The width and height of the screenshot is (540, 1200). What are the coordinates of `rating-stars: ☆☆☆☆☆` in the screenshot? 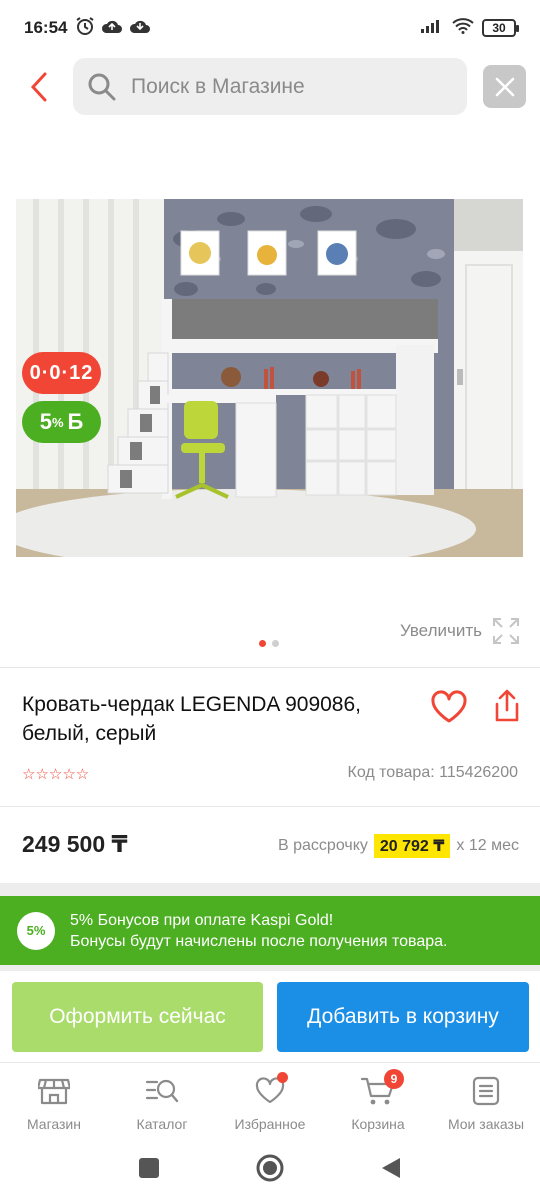 It's located at (55, 774).